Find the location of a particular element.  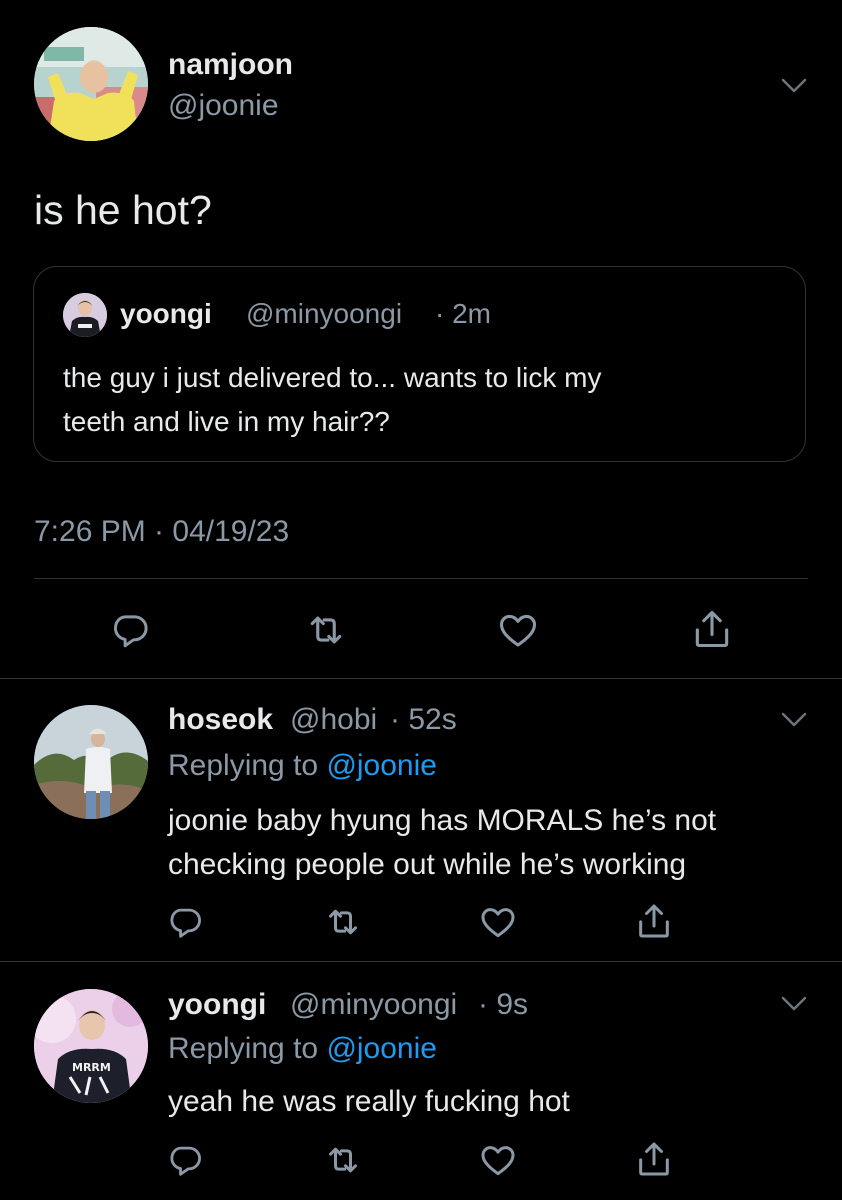

tweet-age: · 9s is located at coordinates (503, 1004).